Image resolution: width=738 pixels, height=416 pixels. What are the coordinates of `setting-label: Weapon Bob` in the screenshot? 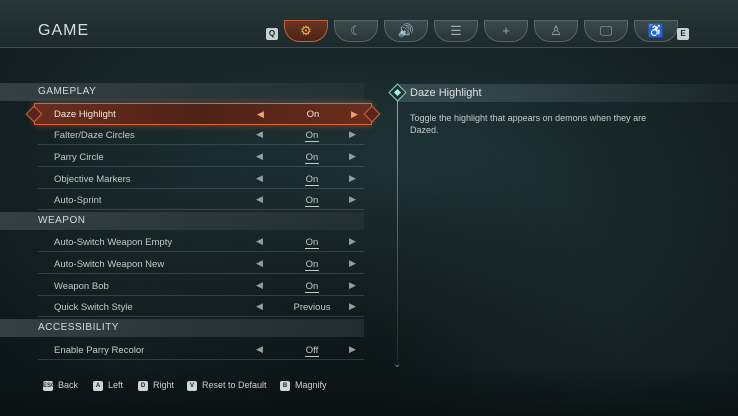 It's located at (81, 286).